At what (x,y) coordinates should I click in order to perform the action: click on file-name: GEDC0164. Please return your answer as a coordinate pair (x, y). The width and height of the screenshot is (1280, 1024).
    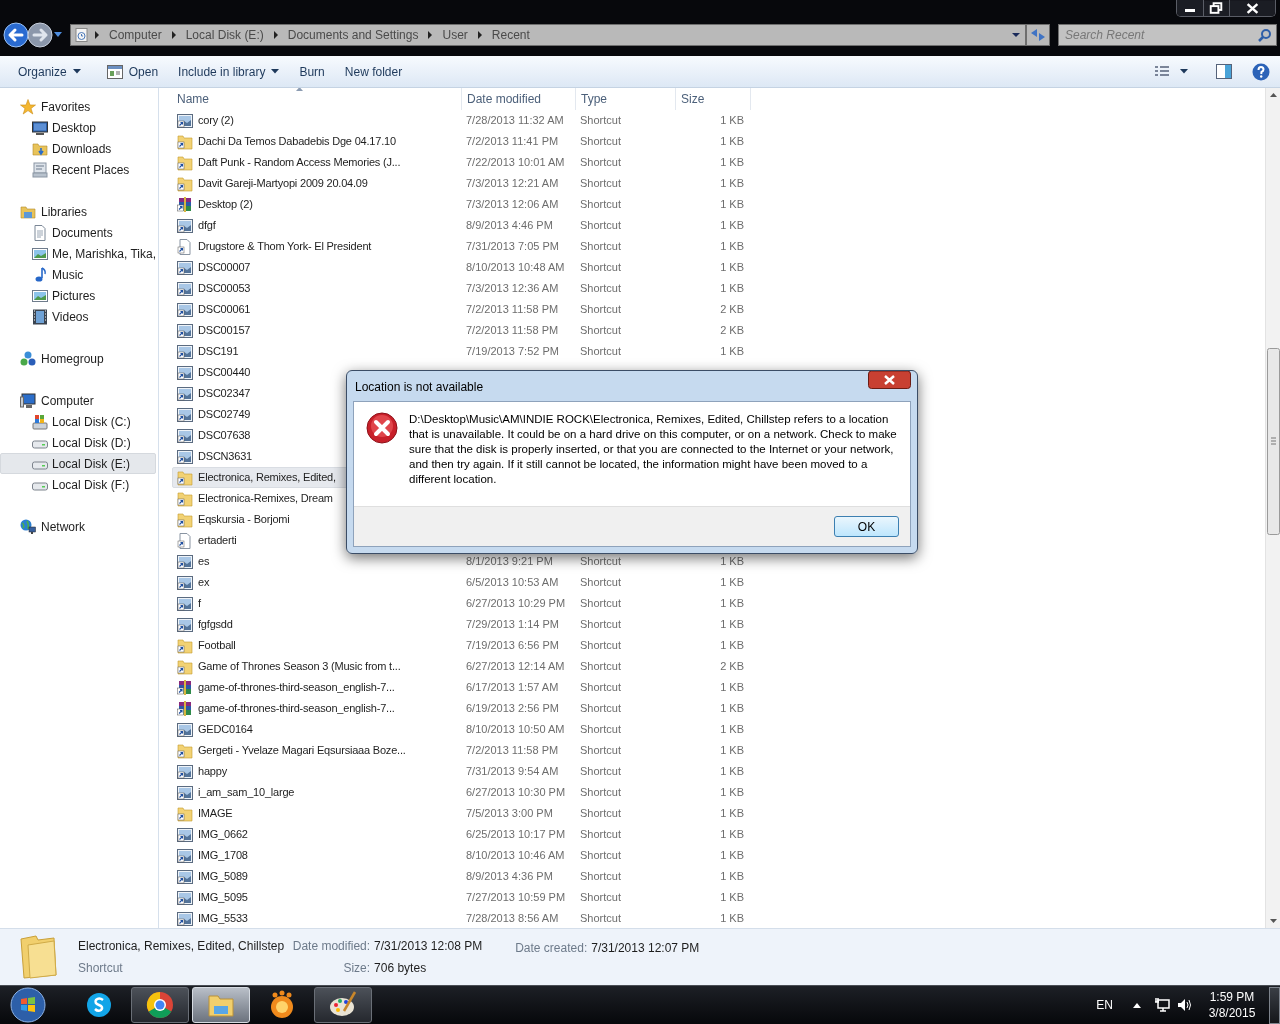
    Looking at the image, I should click on (225, 730).